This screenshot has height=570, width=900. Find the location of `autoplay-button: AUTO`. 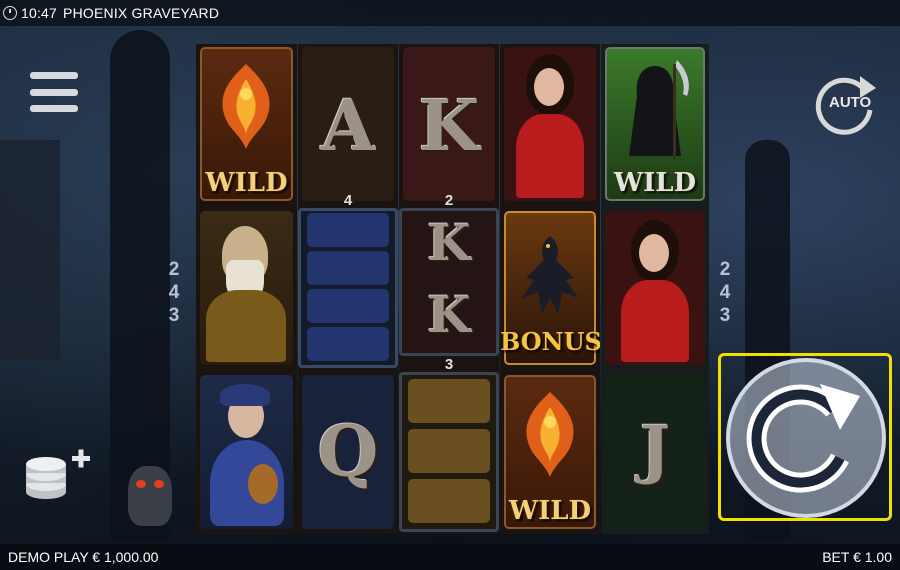

autoplay-button: AUTO is located at coordinates (845, 103).